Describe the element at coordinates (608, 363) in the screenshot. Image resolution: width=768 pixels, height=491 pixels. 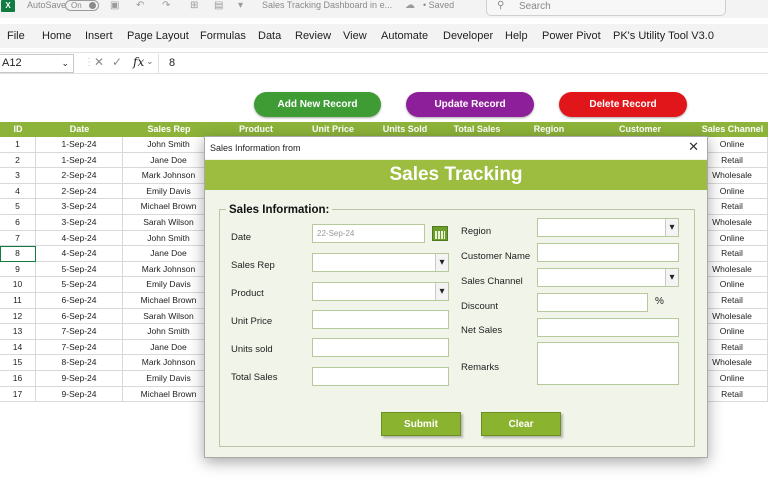
I see `remarks-field` at that location.